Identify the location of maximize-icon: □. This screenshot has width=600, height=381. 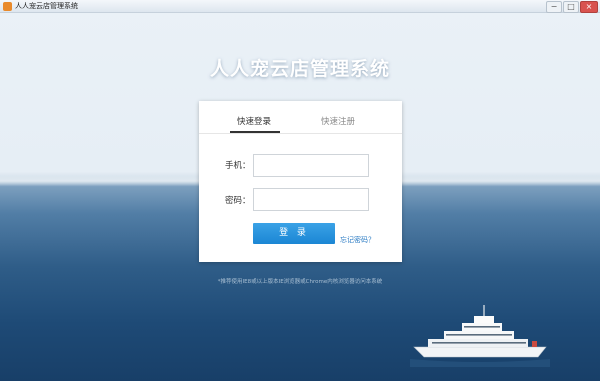
(571, 7).